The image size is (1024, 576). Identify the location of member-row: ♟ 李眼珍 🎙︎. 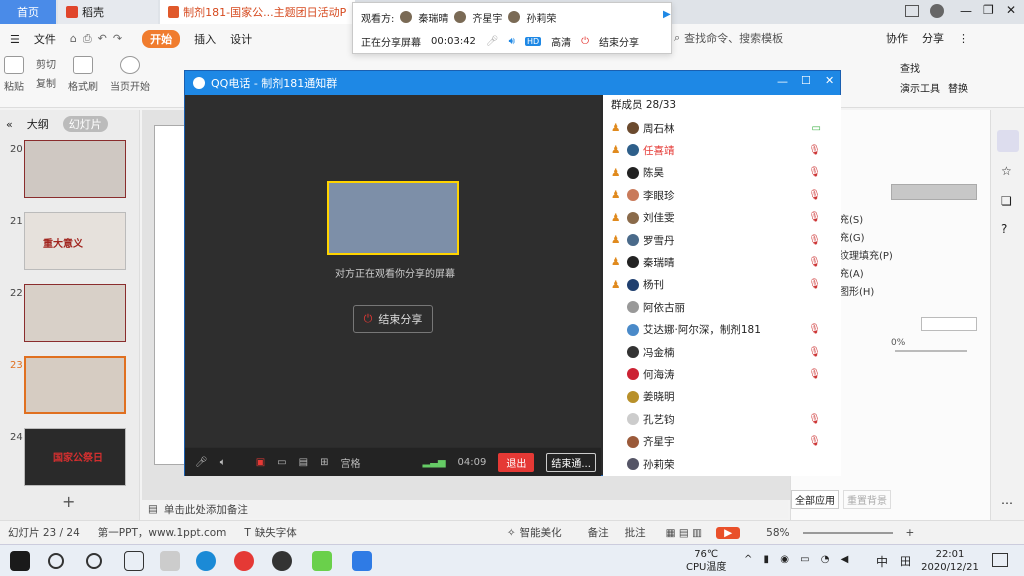
(722, 195).